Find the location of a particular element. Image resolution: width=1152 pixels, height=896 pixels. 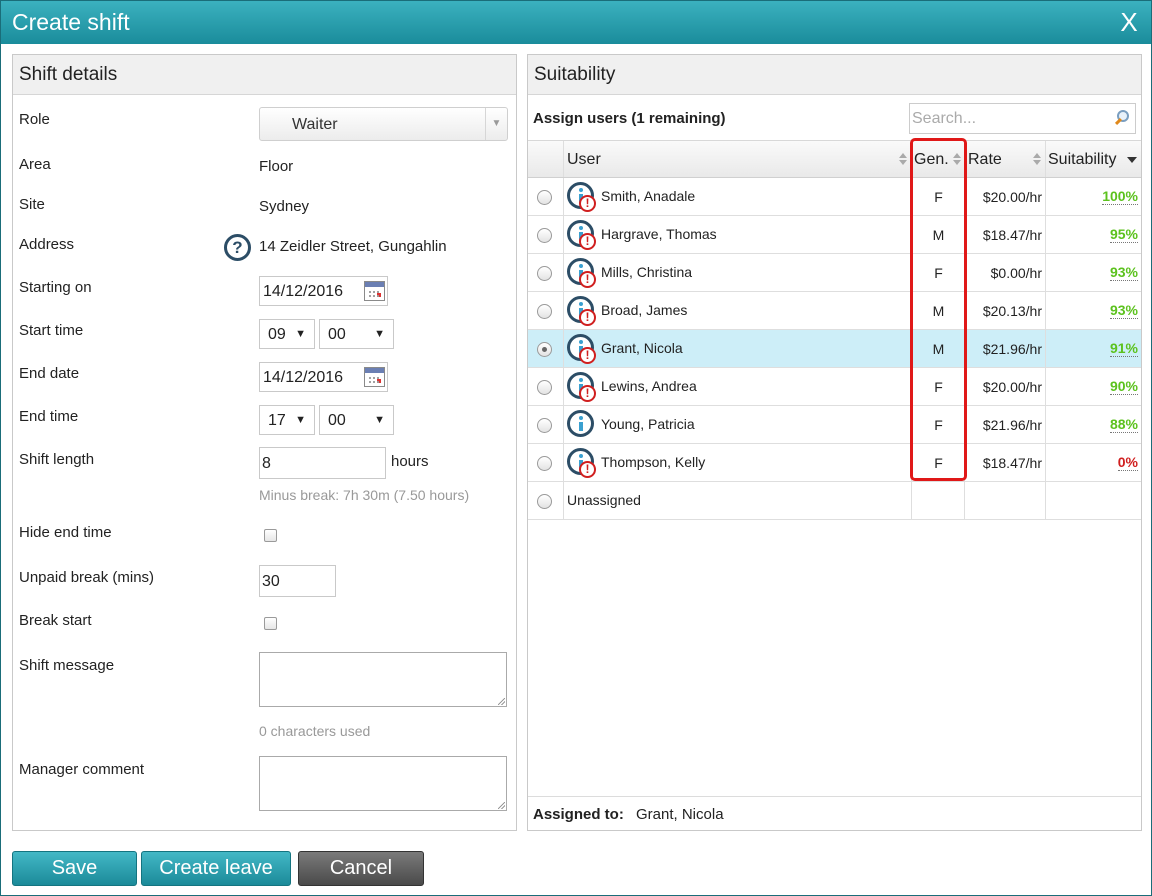

user-suitability: 88% is located at coordinates (1123, 425).